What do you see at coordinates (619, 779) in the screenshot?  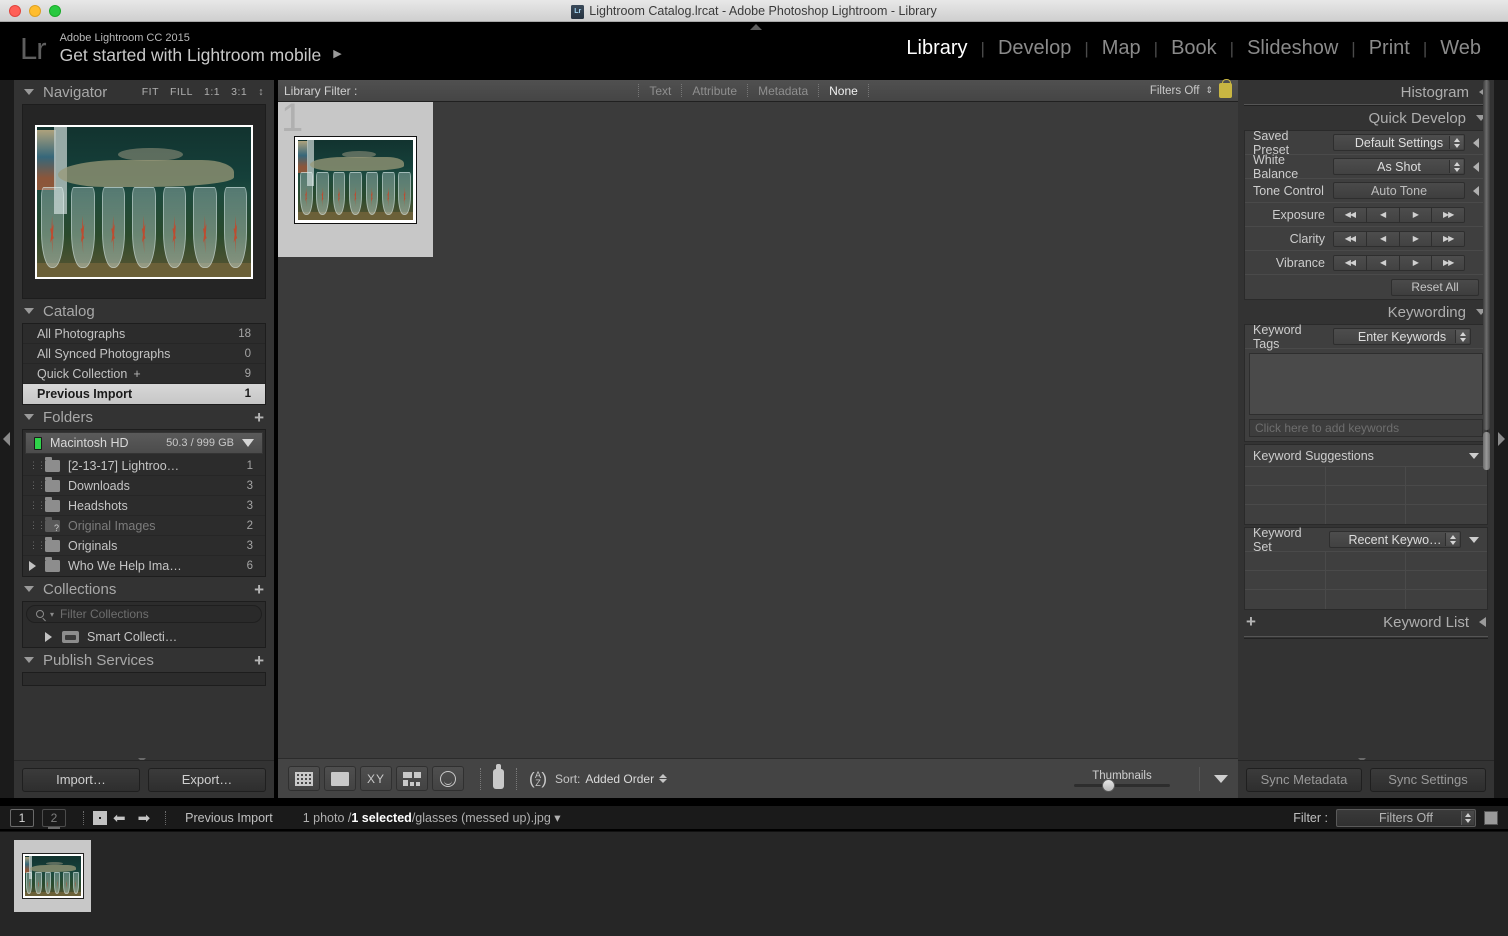 I see `sort-value: Added Order` at bounding box center [619, 779].